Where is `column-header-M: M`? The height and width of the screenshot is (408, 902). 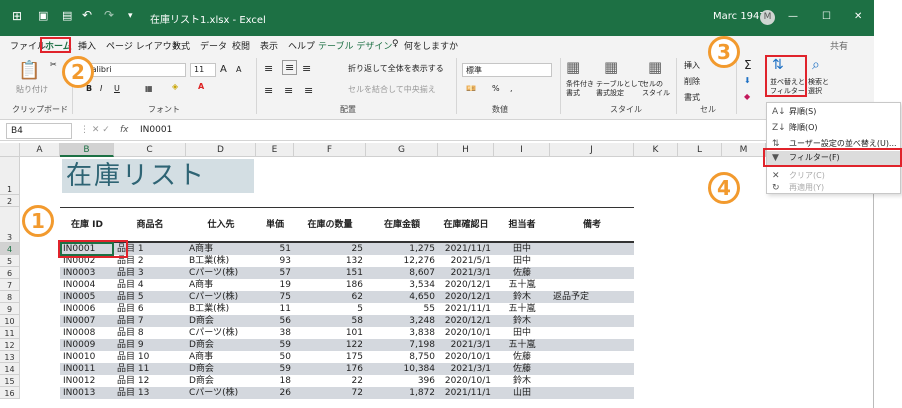
column-header-M: M is located at coordinates (744, 150).